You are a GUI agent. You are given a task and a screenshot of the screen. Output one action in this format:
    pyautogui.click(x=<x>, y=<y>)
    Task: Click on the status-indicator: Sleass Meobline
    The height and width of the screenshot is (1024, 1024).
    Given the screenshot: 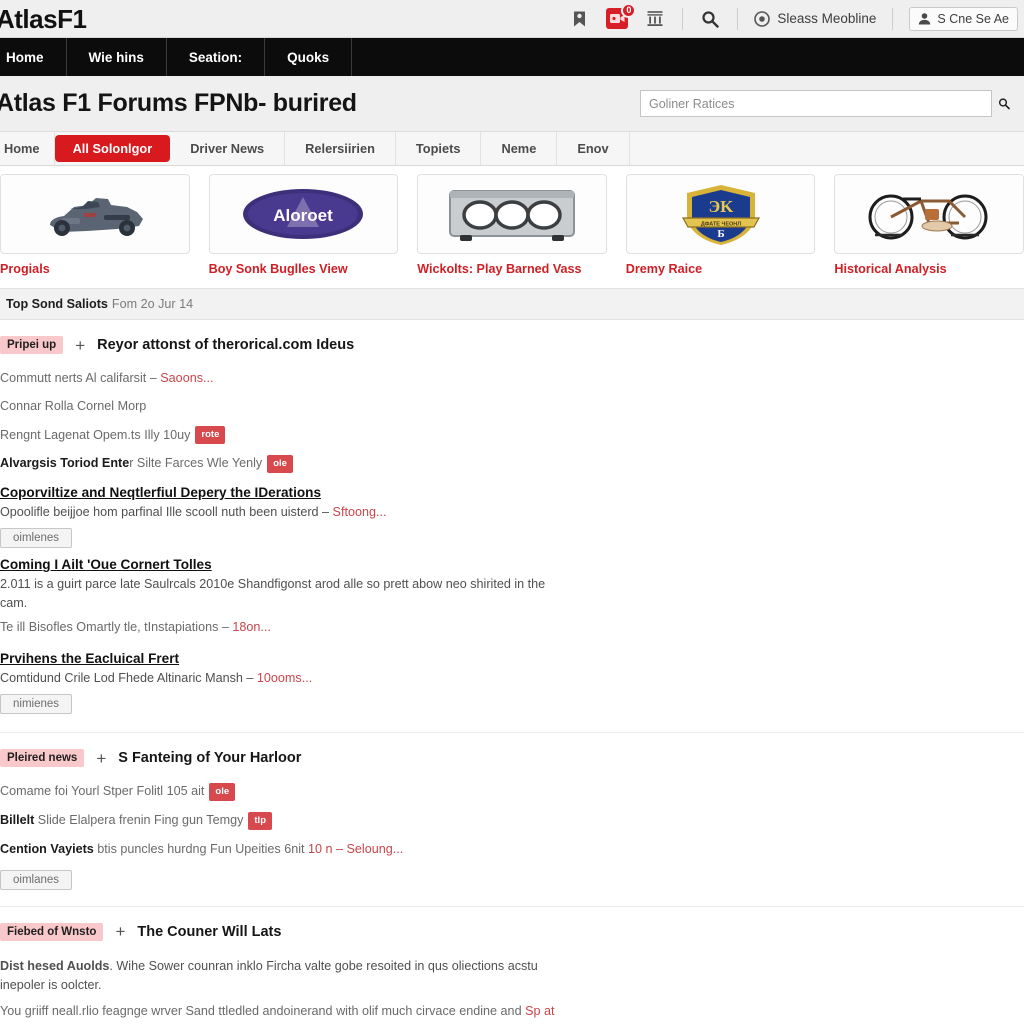 What is the action you would take?
    pyautogui.click(x=815, y=18)
    